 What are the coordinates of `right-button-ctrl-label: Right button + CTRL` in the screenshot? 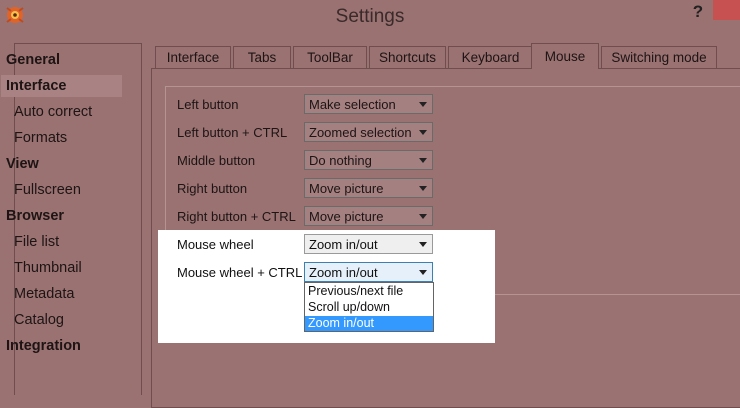 It's located at (236, 216).